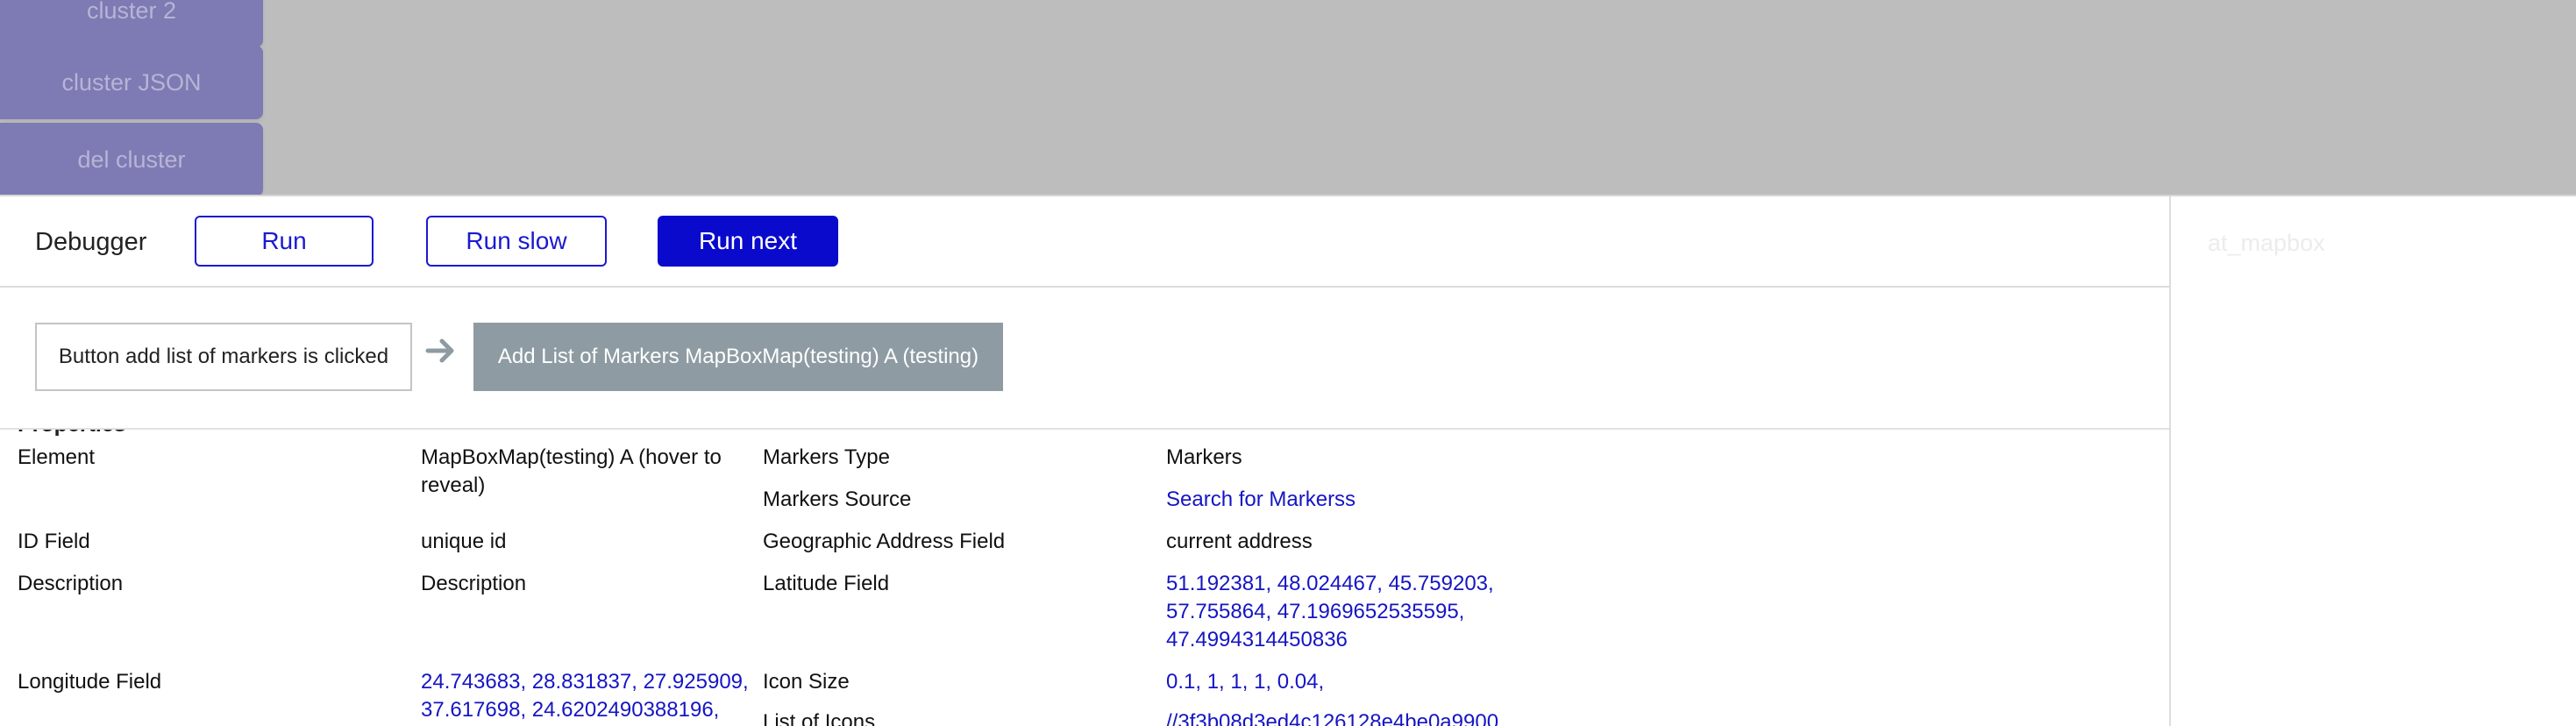 The width and height of the screenshot is (2576, 726). Describe the element at coordinates (884, 541) in the screenshot. I see `geo-address-label: Geographic Address Field` at that location.